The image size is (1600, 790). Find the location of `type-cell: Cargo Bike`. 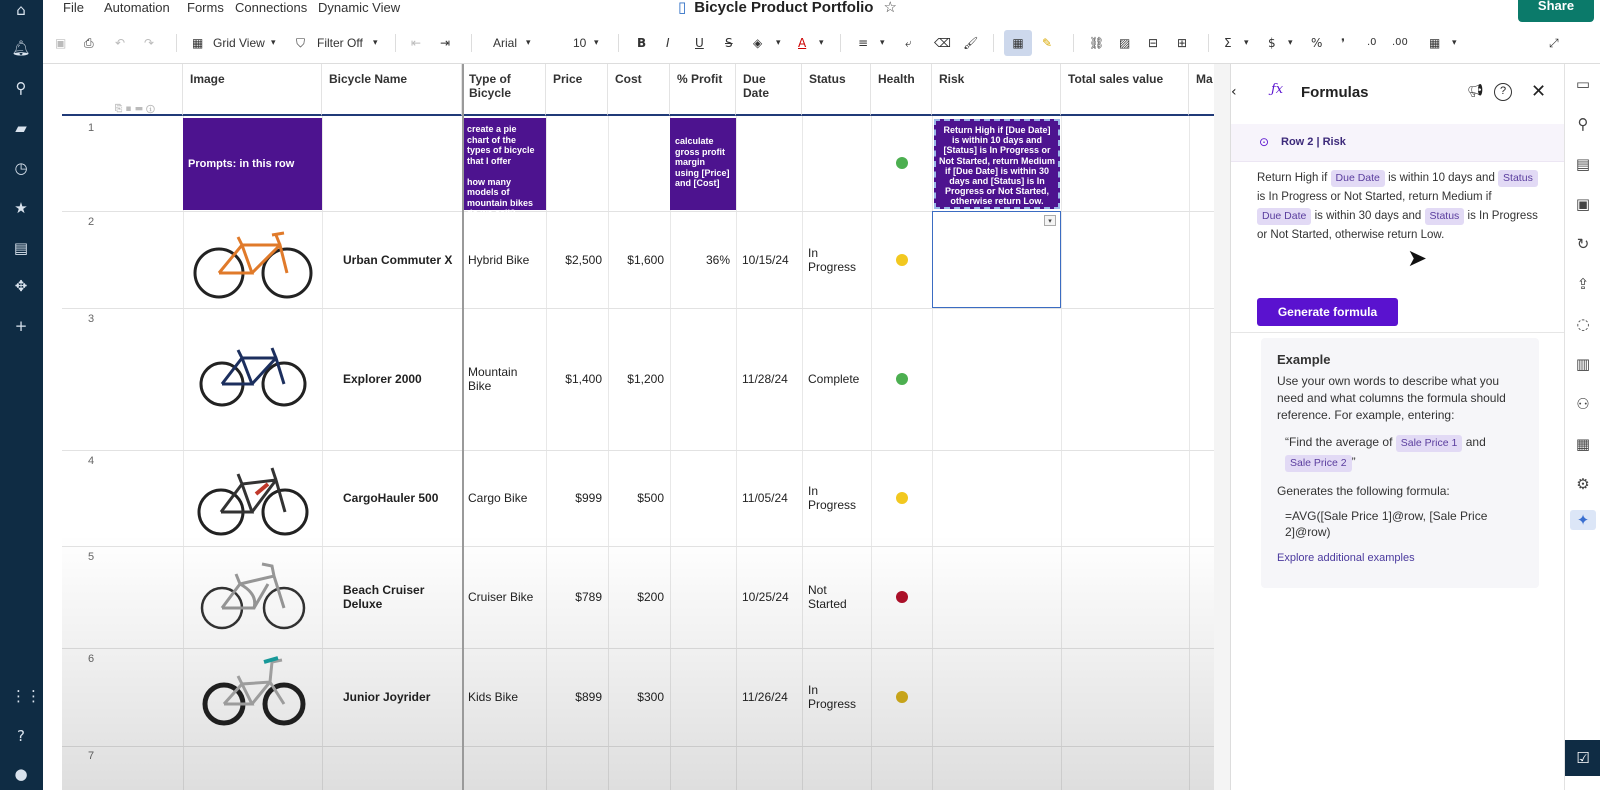

type-cell: Cargo Bike is located at coordinates (504, 498).